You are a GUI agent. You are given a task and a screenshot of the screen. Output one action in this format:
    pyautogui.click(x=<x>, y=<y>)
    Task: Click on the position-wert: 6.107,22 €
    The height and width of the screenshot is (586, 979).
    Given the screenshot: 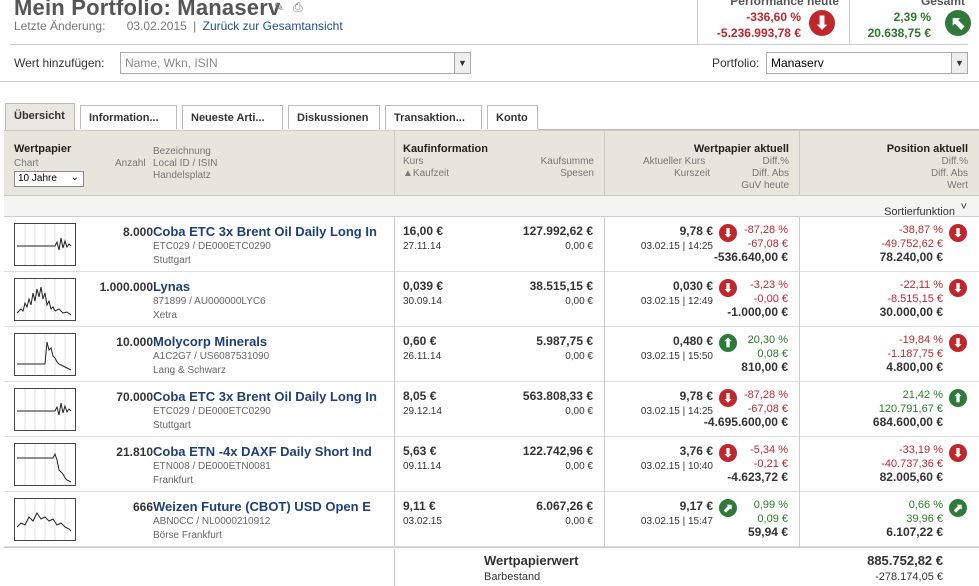 What is the action you would take?
    pyautogui.click(x=914, y=532)
    